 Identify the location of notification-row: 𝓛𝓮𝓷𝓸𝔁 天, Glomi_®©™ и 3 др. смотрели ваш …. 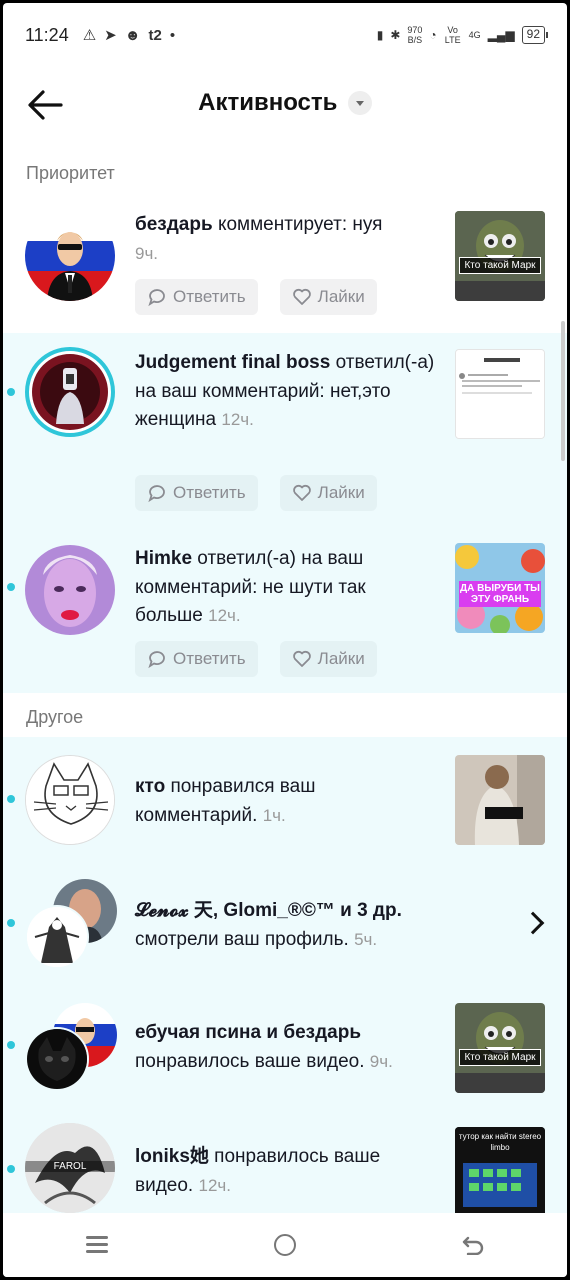
(285, 923).